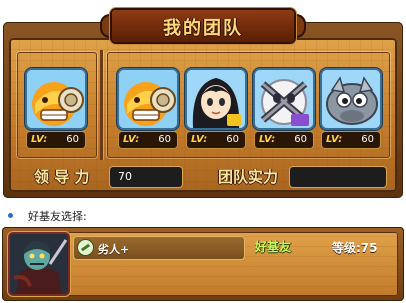 The width and height of the screenshot is (406, 303). Describe the element at coordinates (203, 28) in the screenshot. I see `panel-title: 我的团队` at that location.